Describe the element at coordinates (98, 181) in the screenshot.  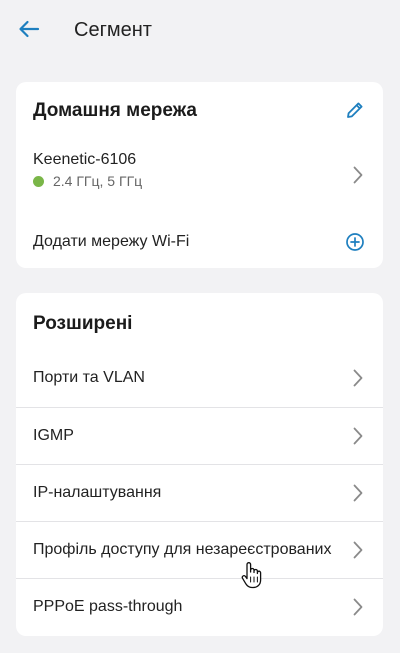
I see `network-bands: 2.4 ГГц, 5 ГГц` at that location.